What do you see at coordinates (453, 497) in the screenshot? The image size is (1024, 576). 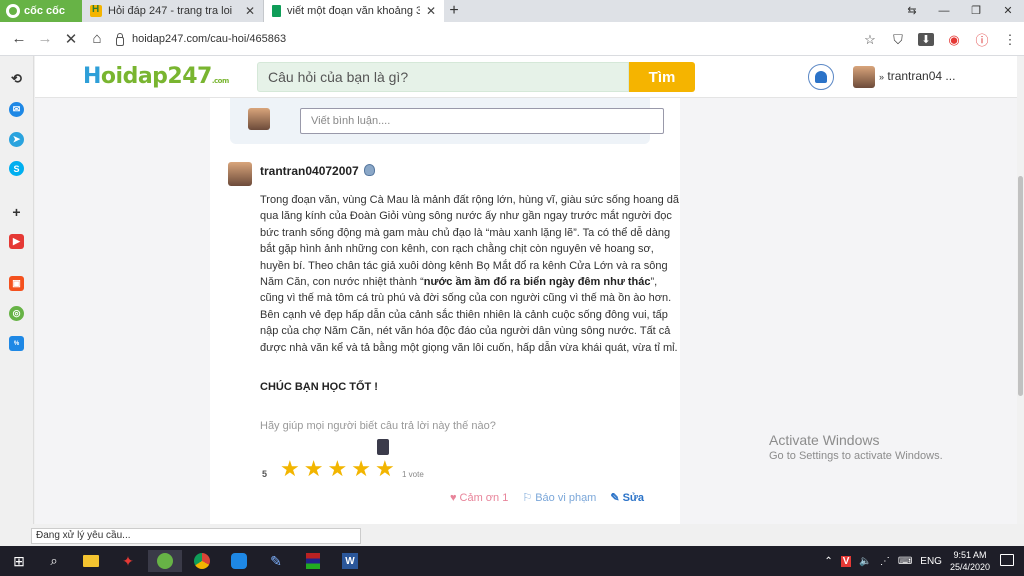 I see `heart-icon: ♥` at bounding box center [453, 497].